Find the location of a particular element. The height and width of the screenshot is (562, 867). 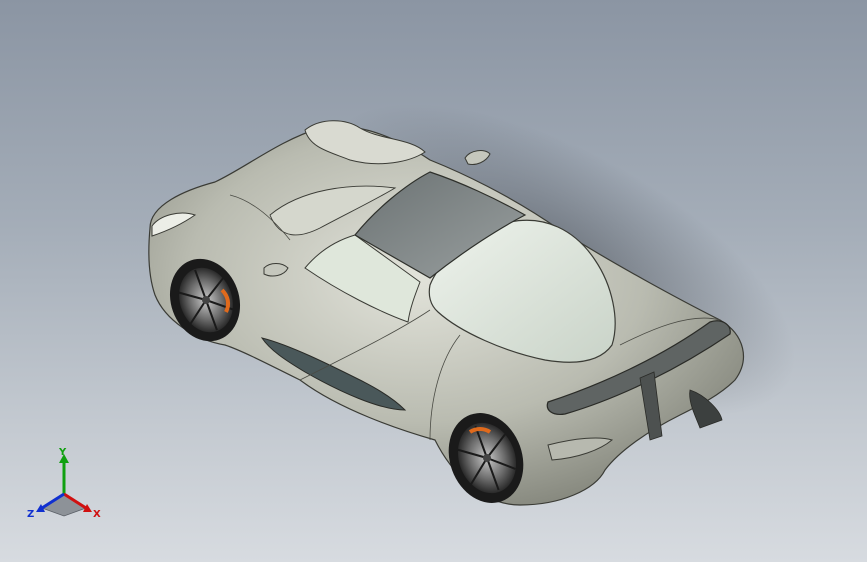

view-orientation-triad: Y X Z is located at coordinates (64, 484).